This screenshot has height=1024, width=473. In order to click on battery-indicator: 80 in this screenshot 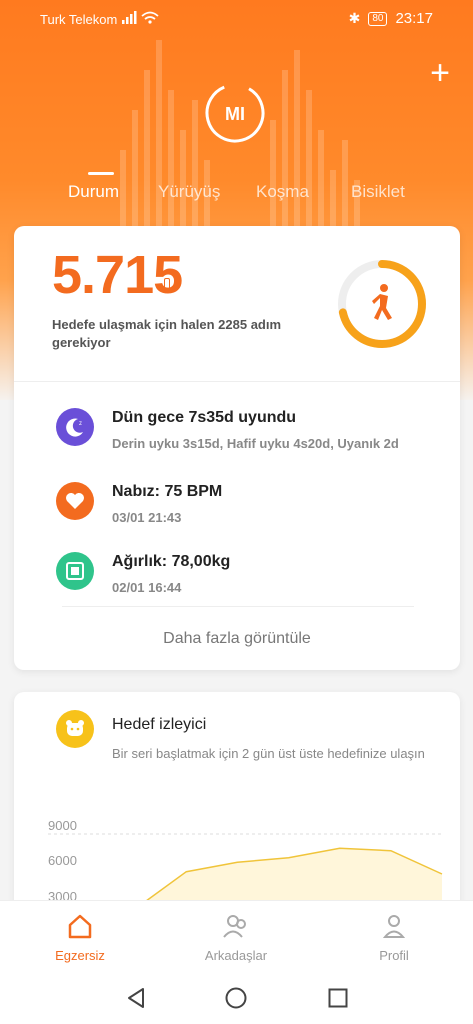, I will do `click(378, 18)`.